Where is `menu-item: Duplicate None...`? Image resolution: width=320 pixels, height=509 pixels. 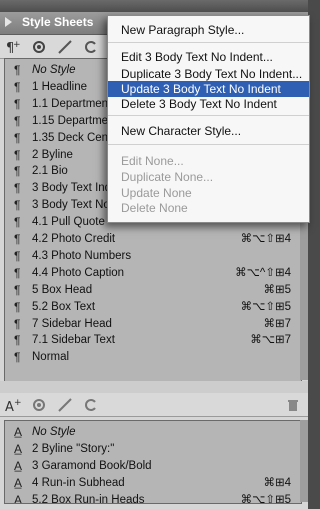
menu-item: Duplicate None... is located at coordinates (167, 177).